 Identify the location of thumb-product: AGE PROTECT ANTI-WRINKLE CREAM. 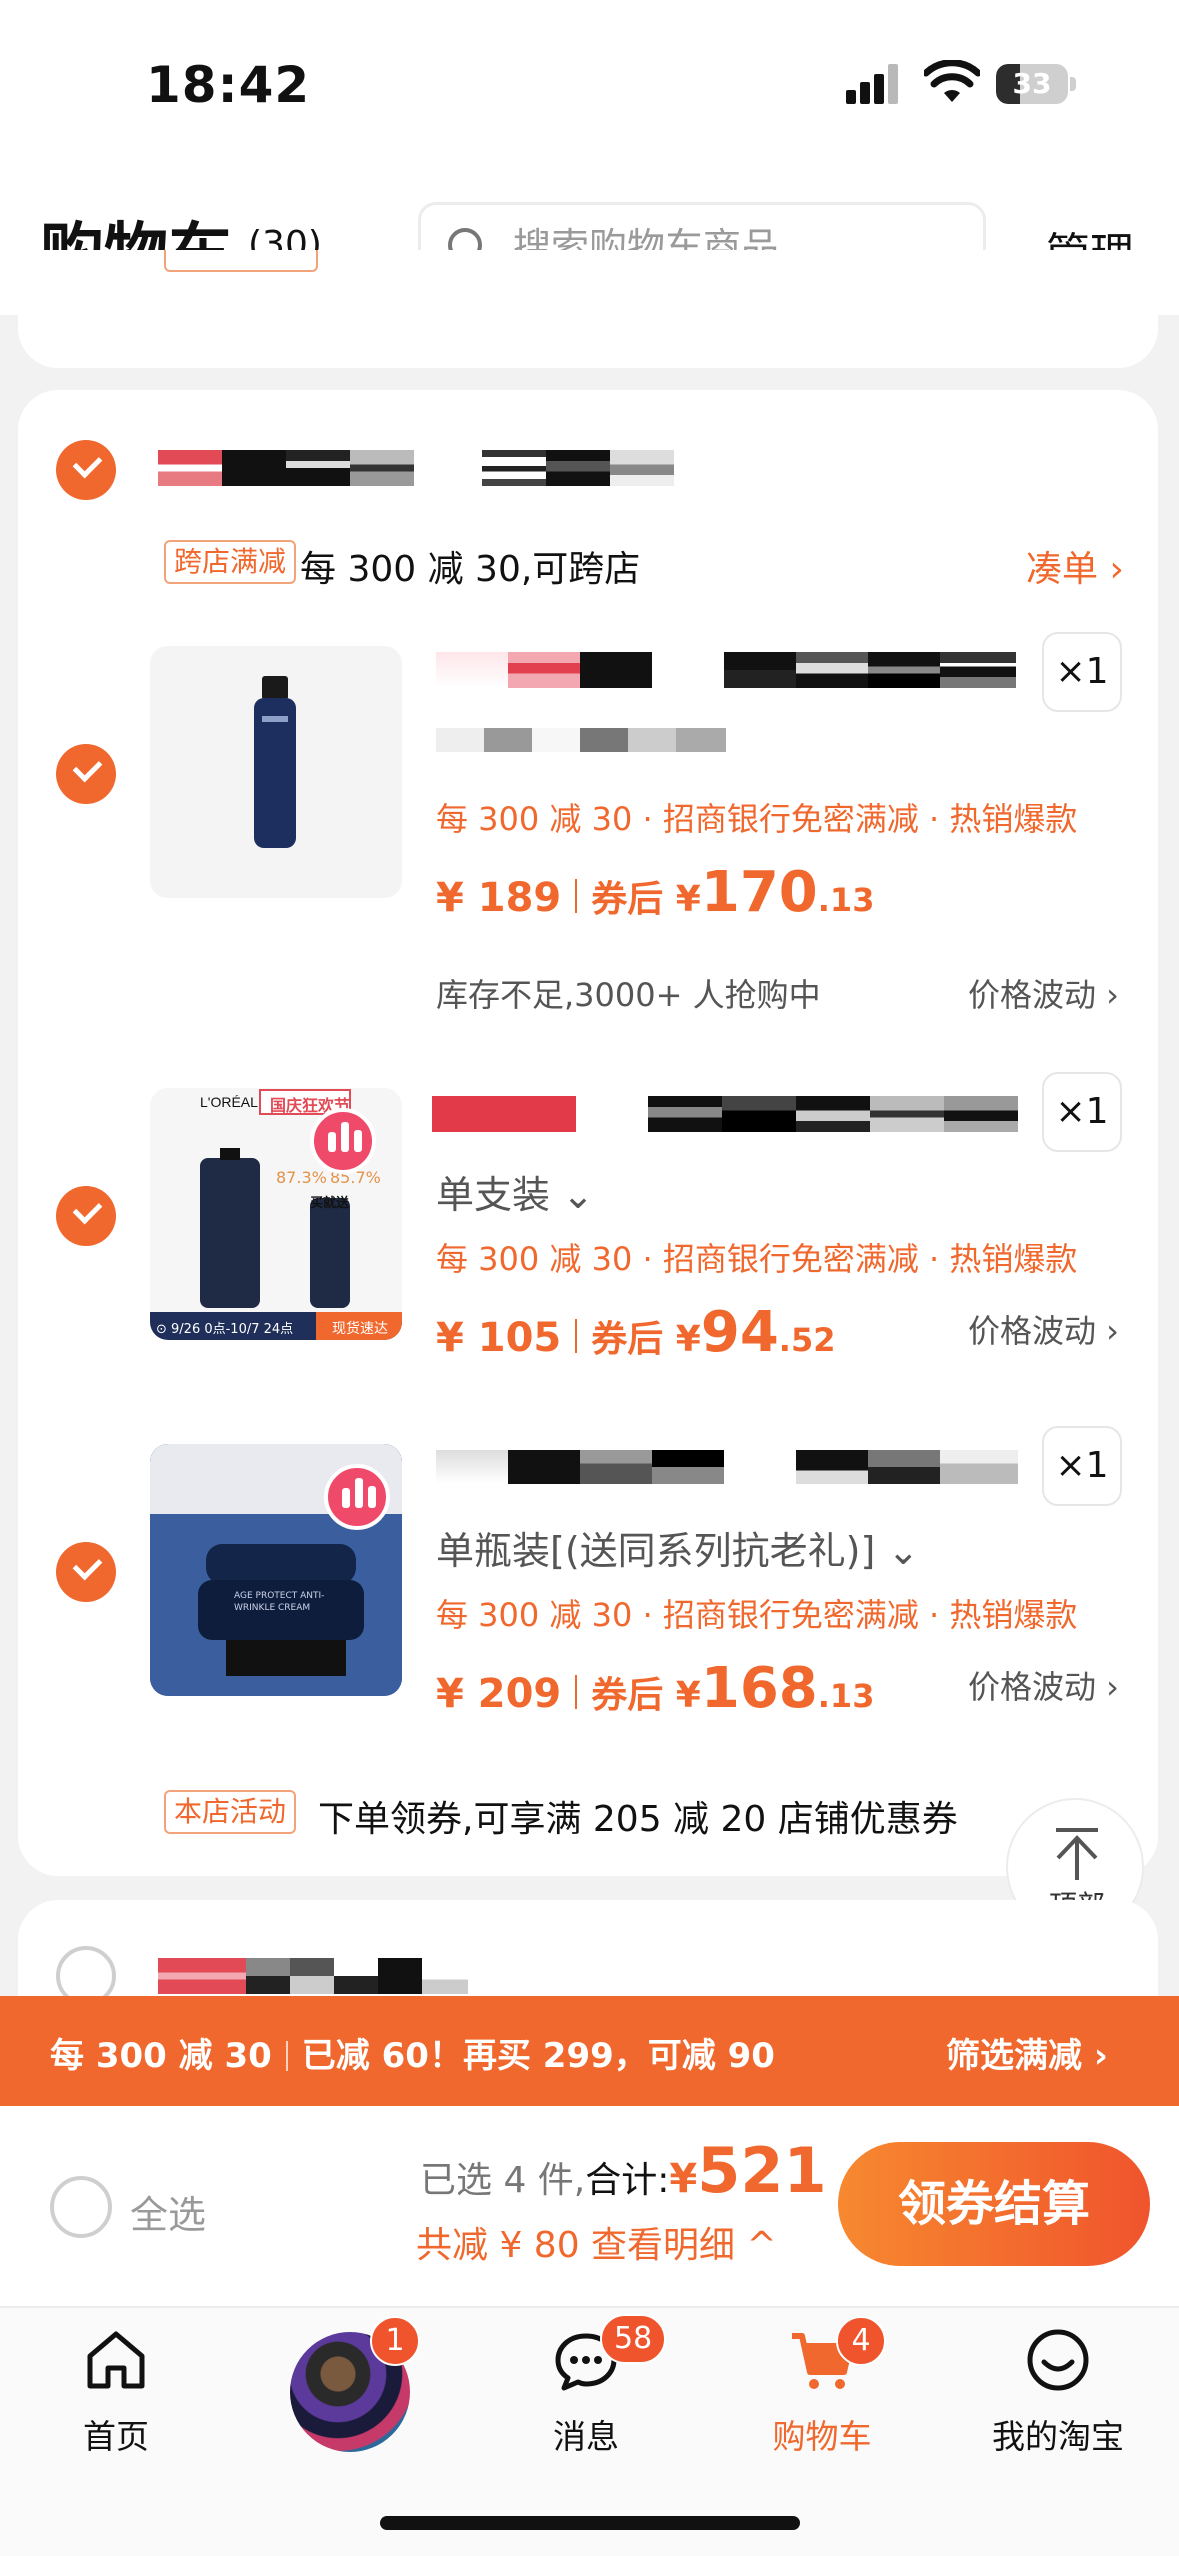
(279, 1602).